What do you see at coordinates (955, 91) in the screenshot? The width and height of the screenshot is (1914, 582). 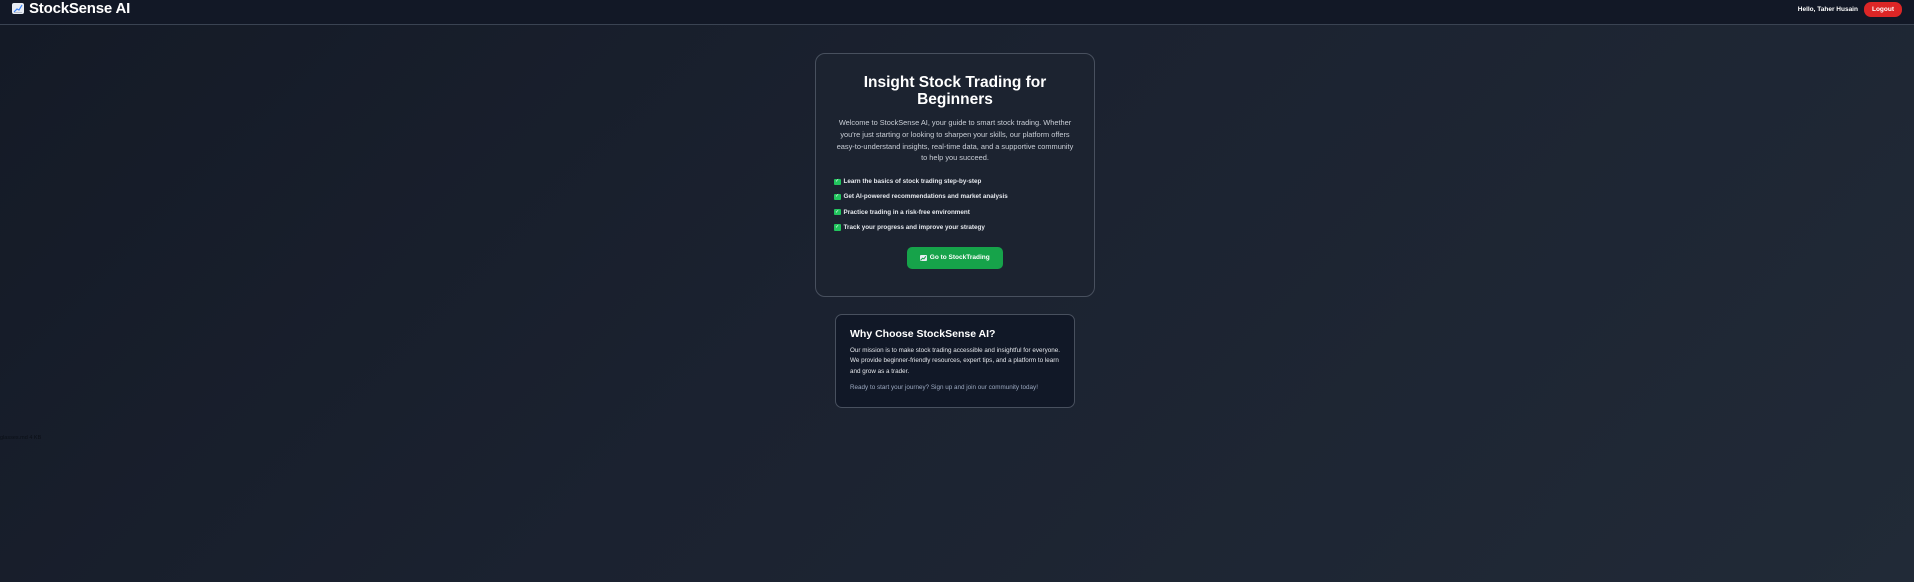 I see `hero-title: Insight Stock Trading for Beginners` at bounding box center [955, 91].